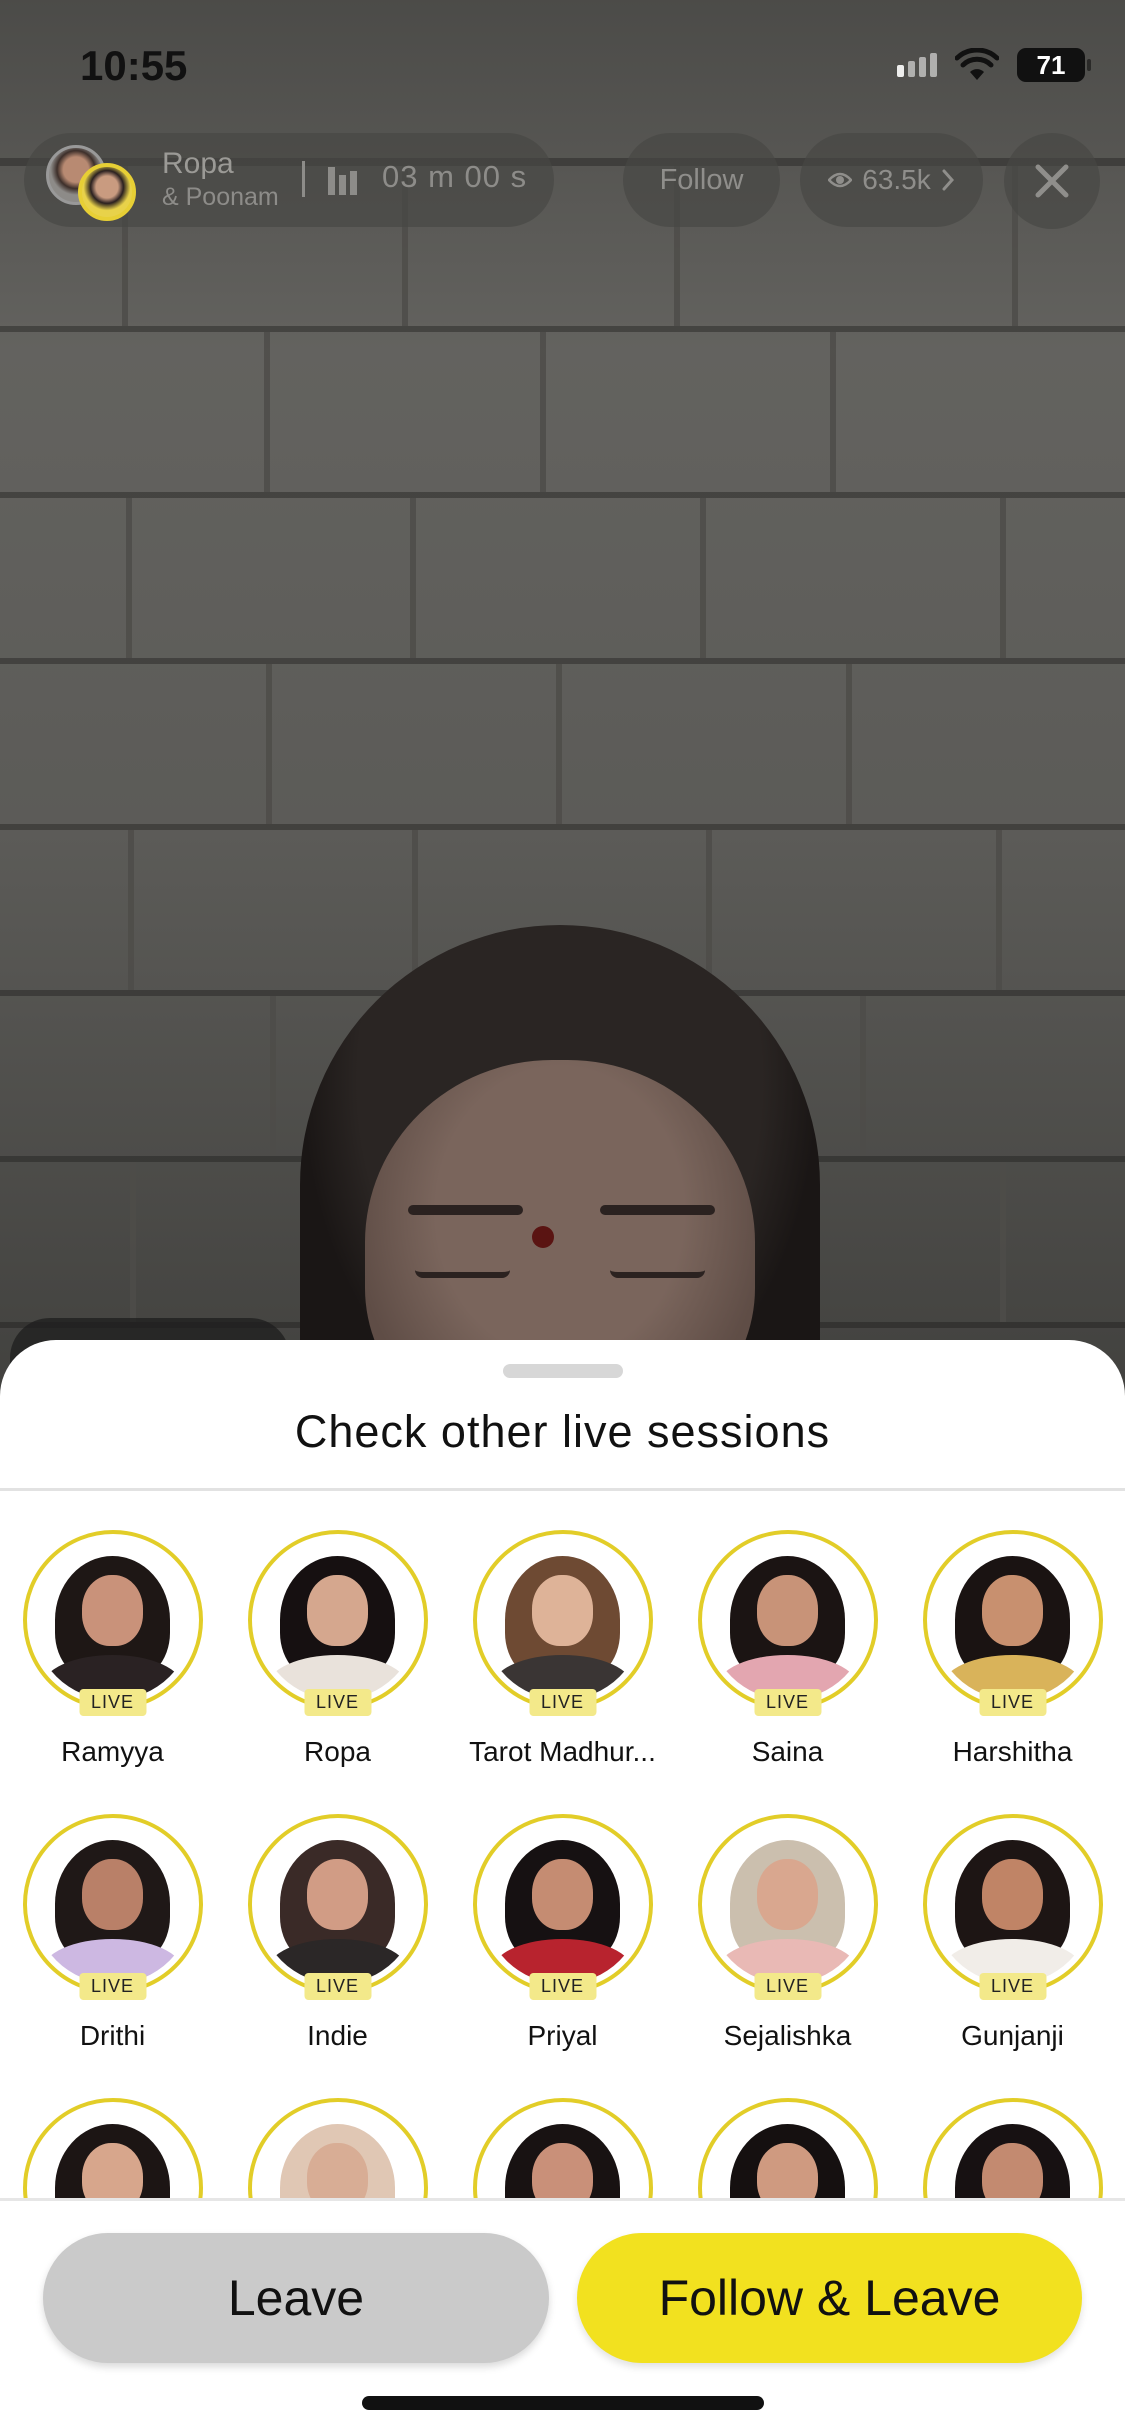  I want to click on co-host-name: & Poonam, so click(220, 197).